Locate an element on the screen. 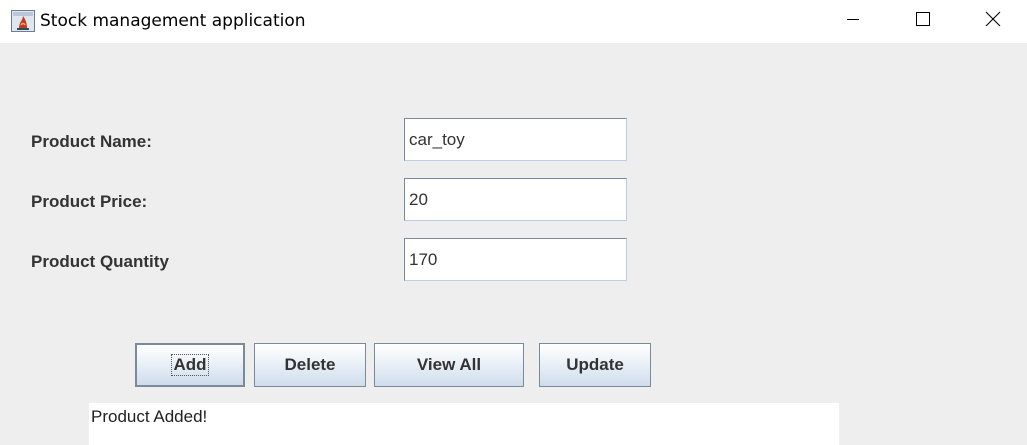 This screenshot has height=445, width=1027. product-price-field is located at coordinates (515, 199).